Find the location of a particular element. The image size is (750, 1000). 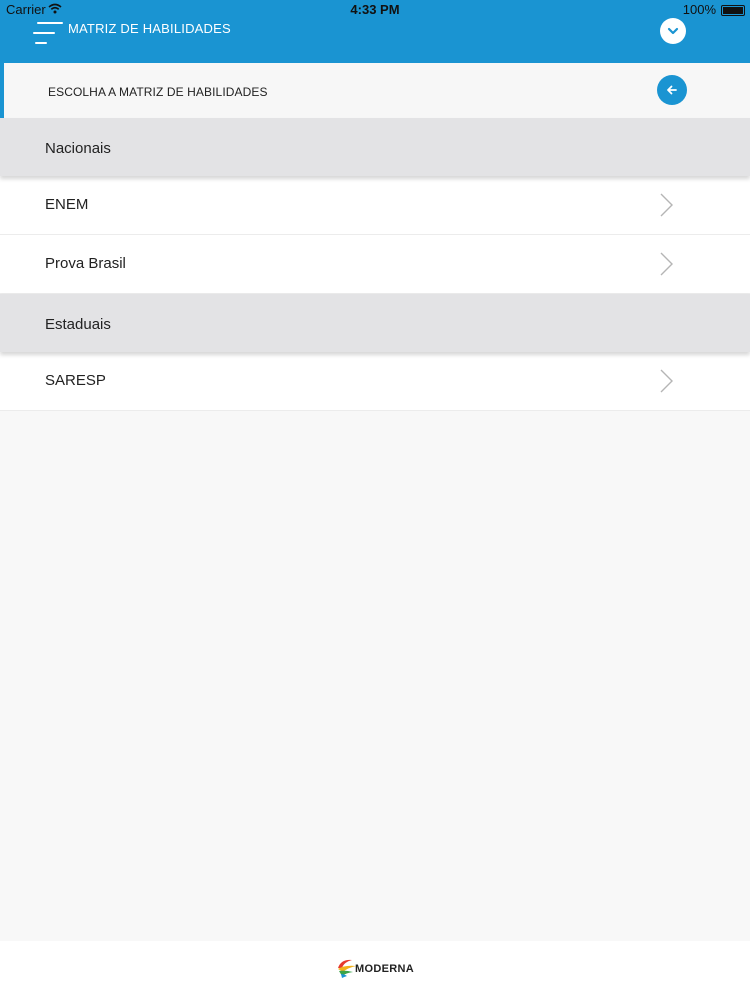

page-title: MATRIZ DE HABILIDADES is located at coordinates (149, 28).